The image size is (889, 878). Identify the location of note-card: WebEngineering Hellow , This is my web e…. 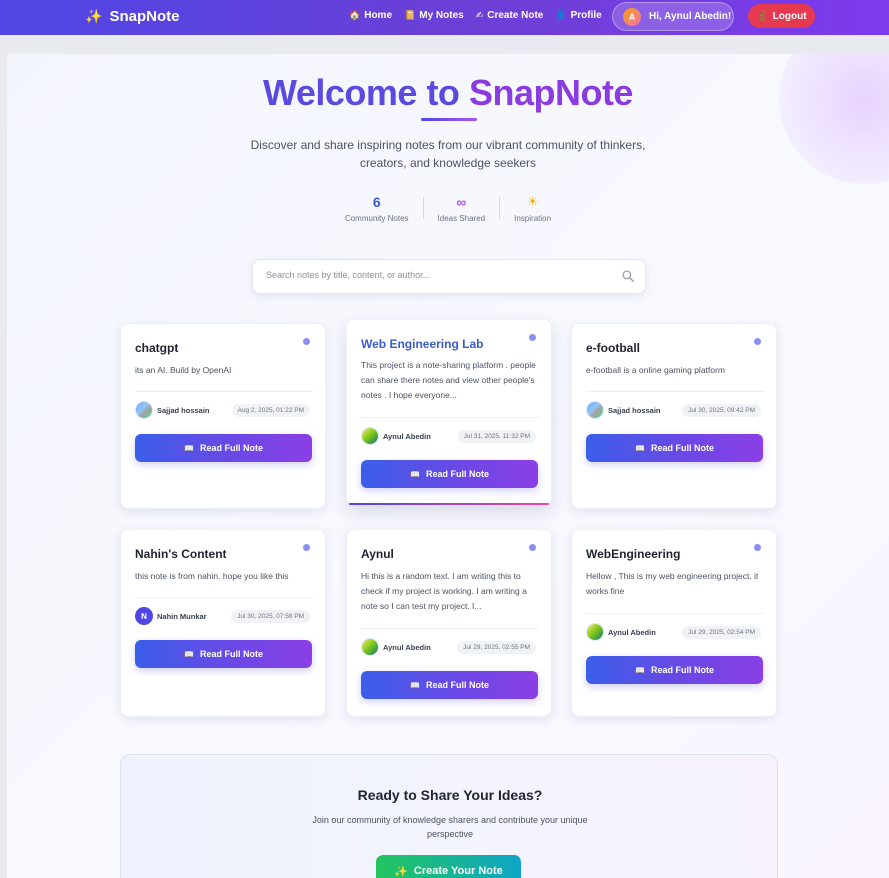
(674, 623).